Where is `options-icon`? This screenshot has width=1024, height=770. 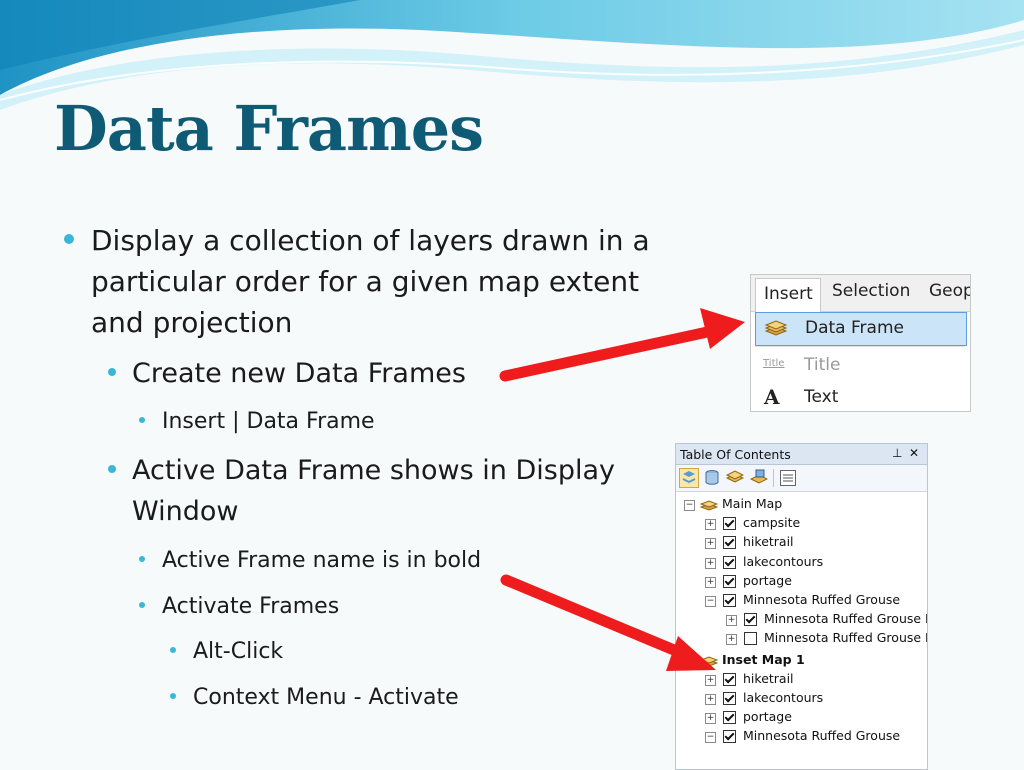
options-icon is located at coordinates (788, 478).